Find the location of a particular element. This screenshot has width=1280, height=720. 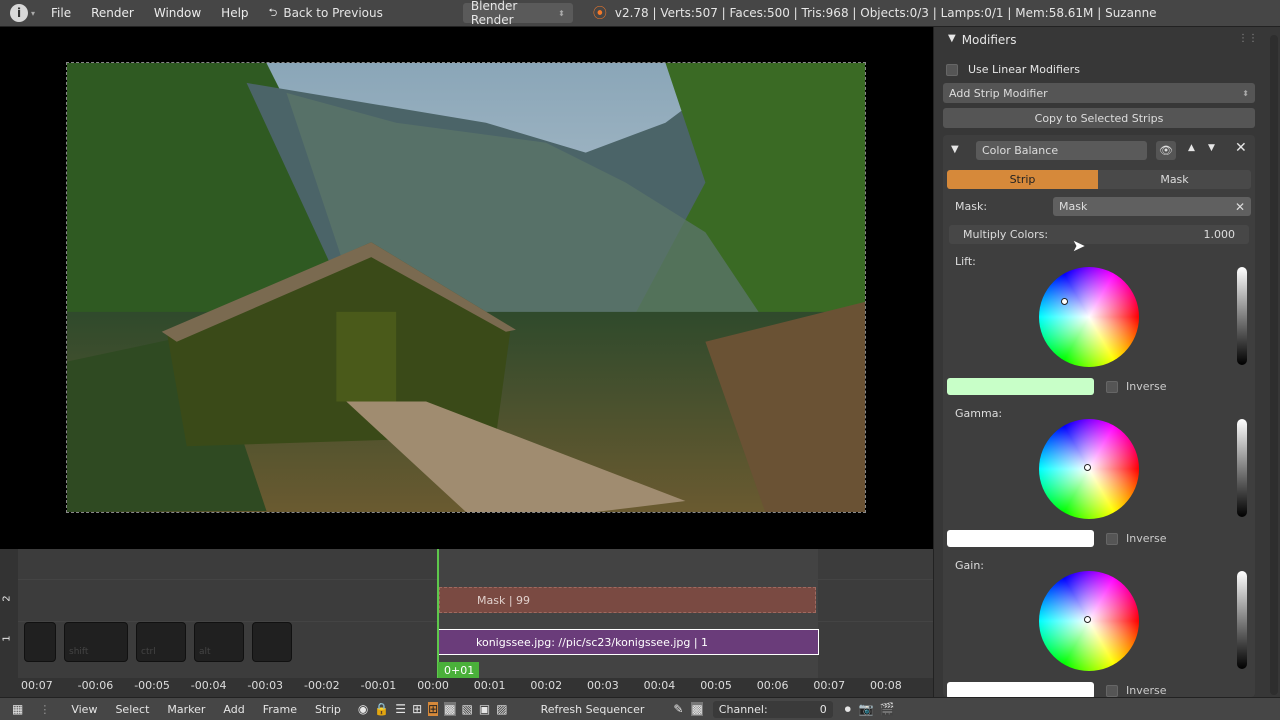

channel-field: Channel: 0 is located at coordinates (772, 709).